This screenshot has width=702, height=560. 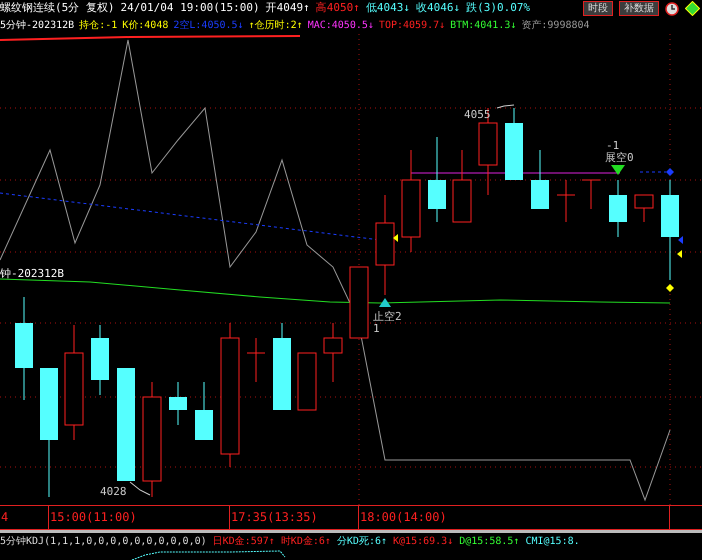 What do you see at coordinates (412, 26) in the screenshot?
I see `indicator-value: TOP:4059.7↓` at bounding box center [412, 26].